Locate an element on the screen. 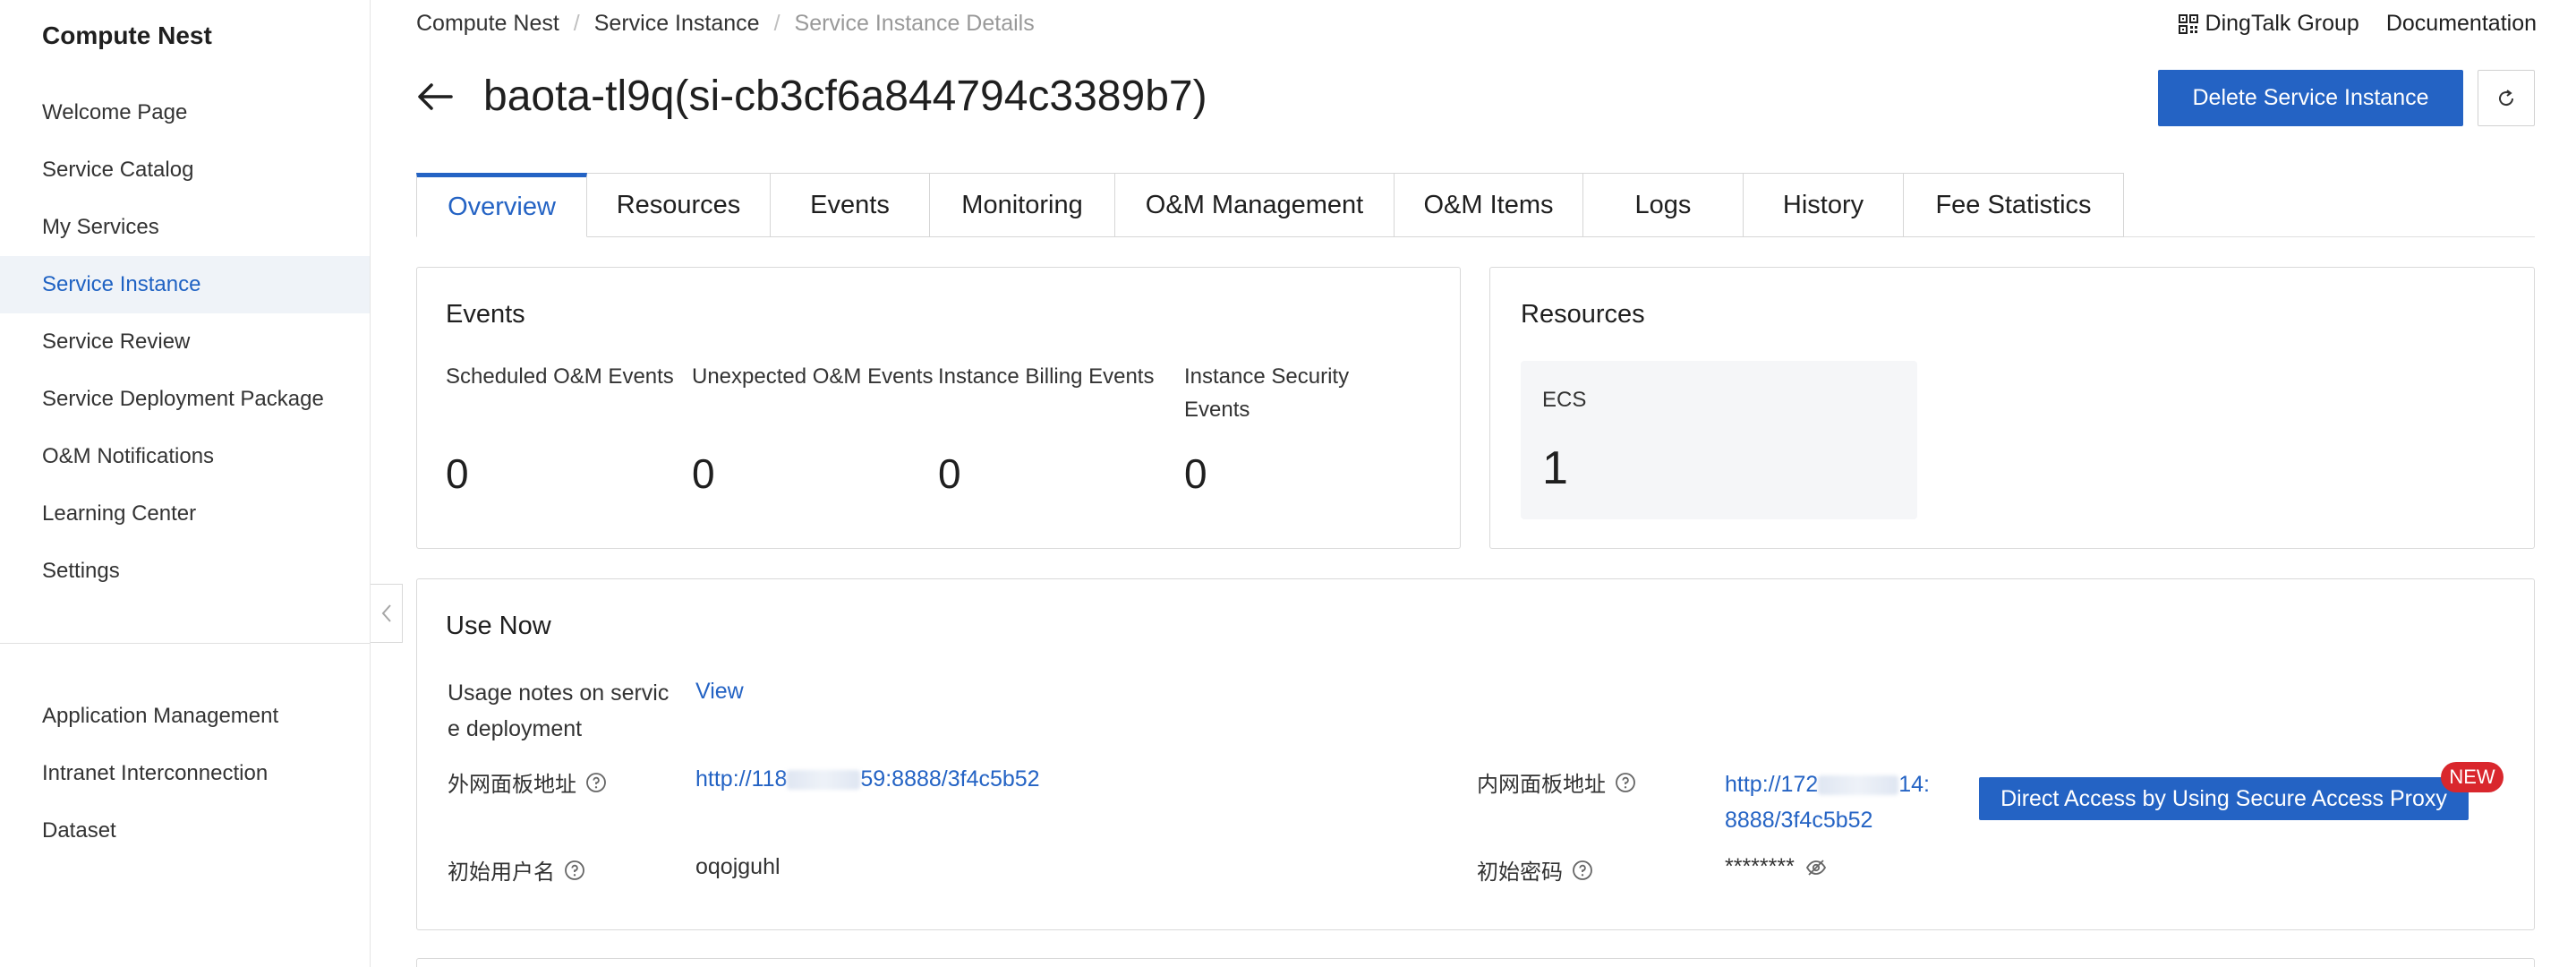 Image resolution: width=2576 pixels, height=967 pixels. back-arrow-icon is located at coordinates (435, 96).